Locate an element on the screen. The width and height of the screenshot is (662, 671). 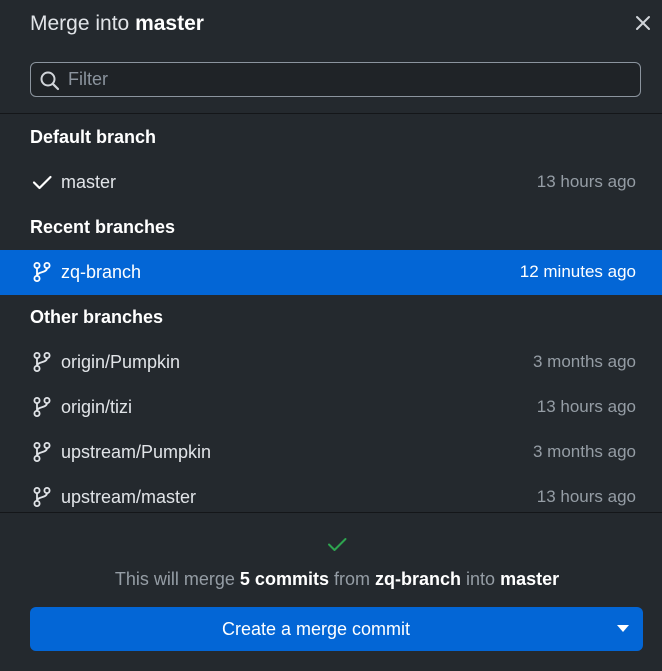
branch-name: master is located at coordinates (89, 182).